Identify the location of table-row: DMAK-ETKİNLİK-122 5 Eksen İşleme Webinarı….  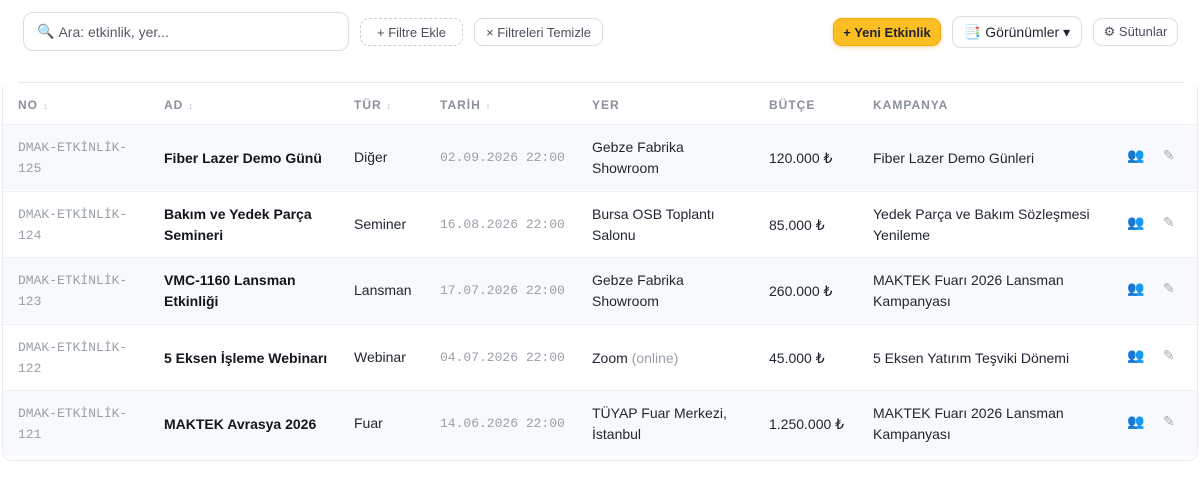
(600, 356).